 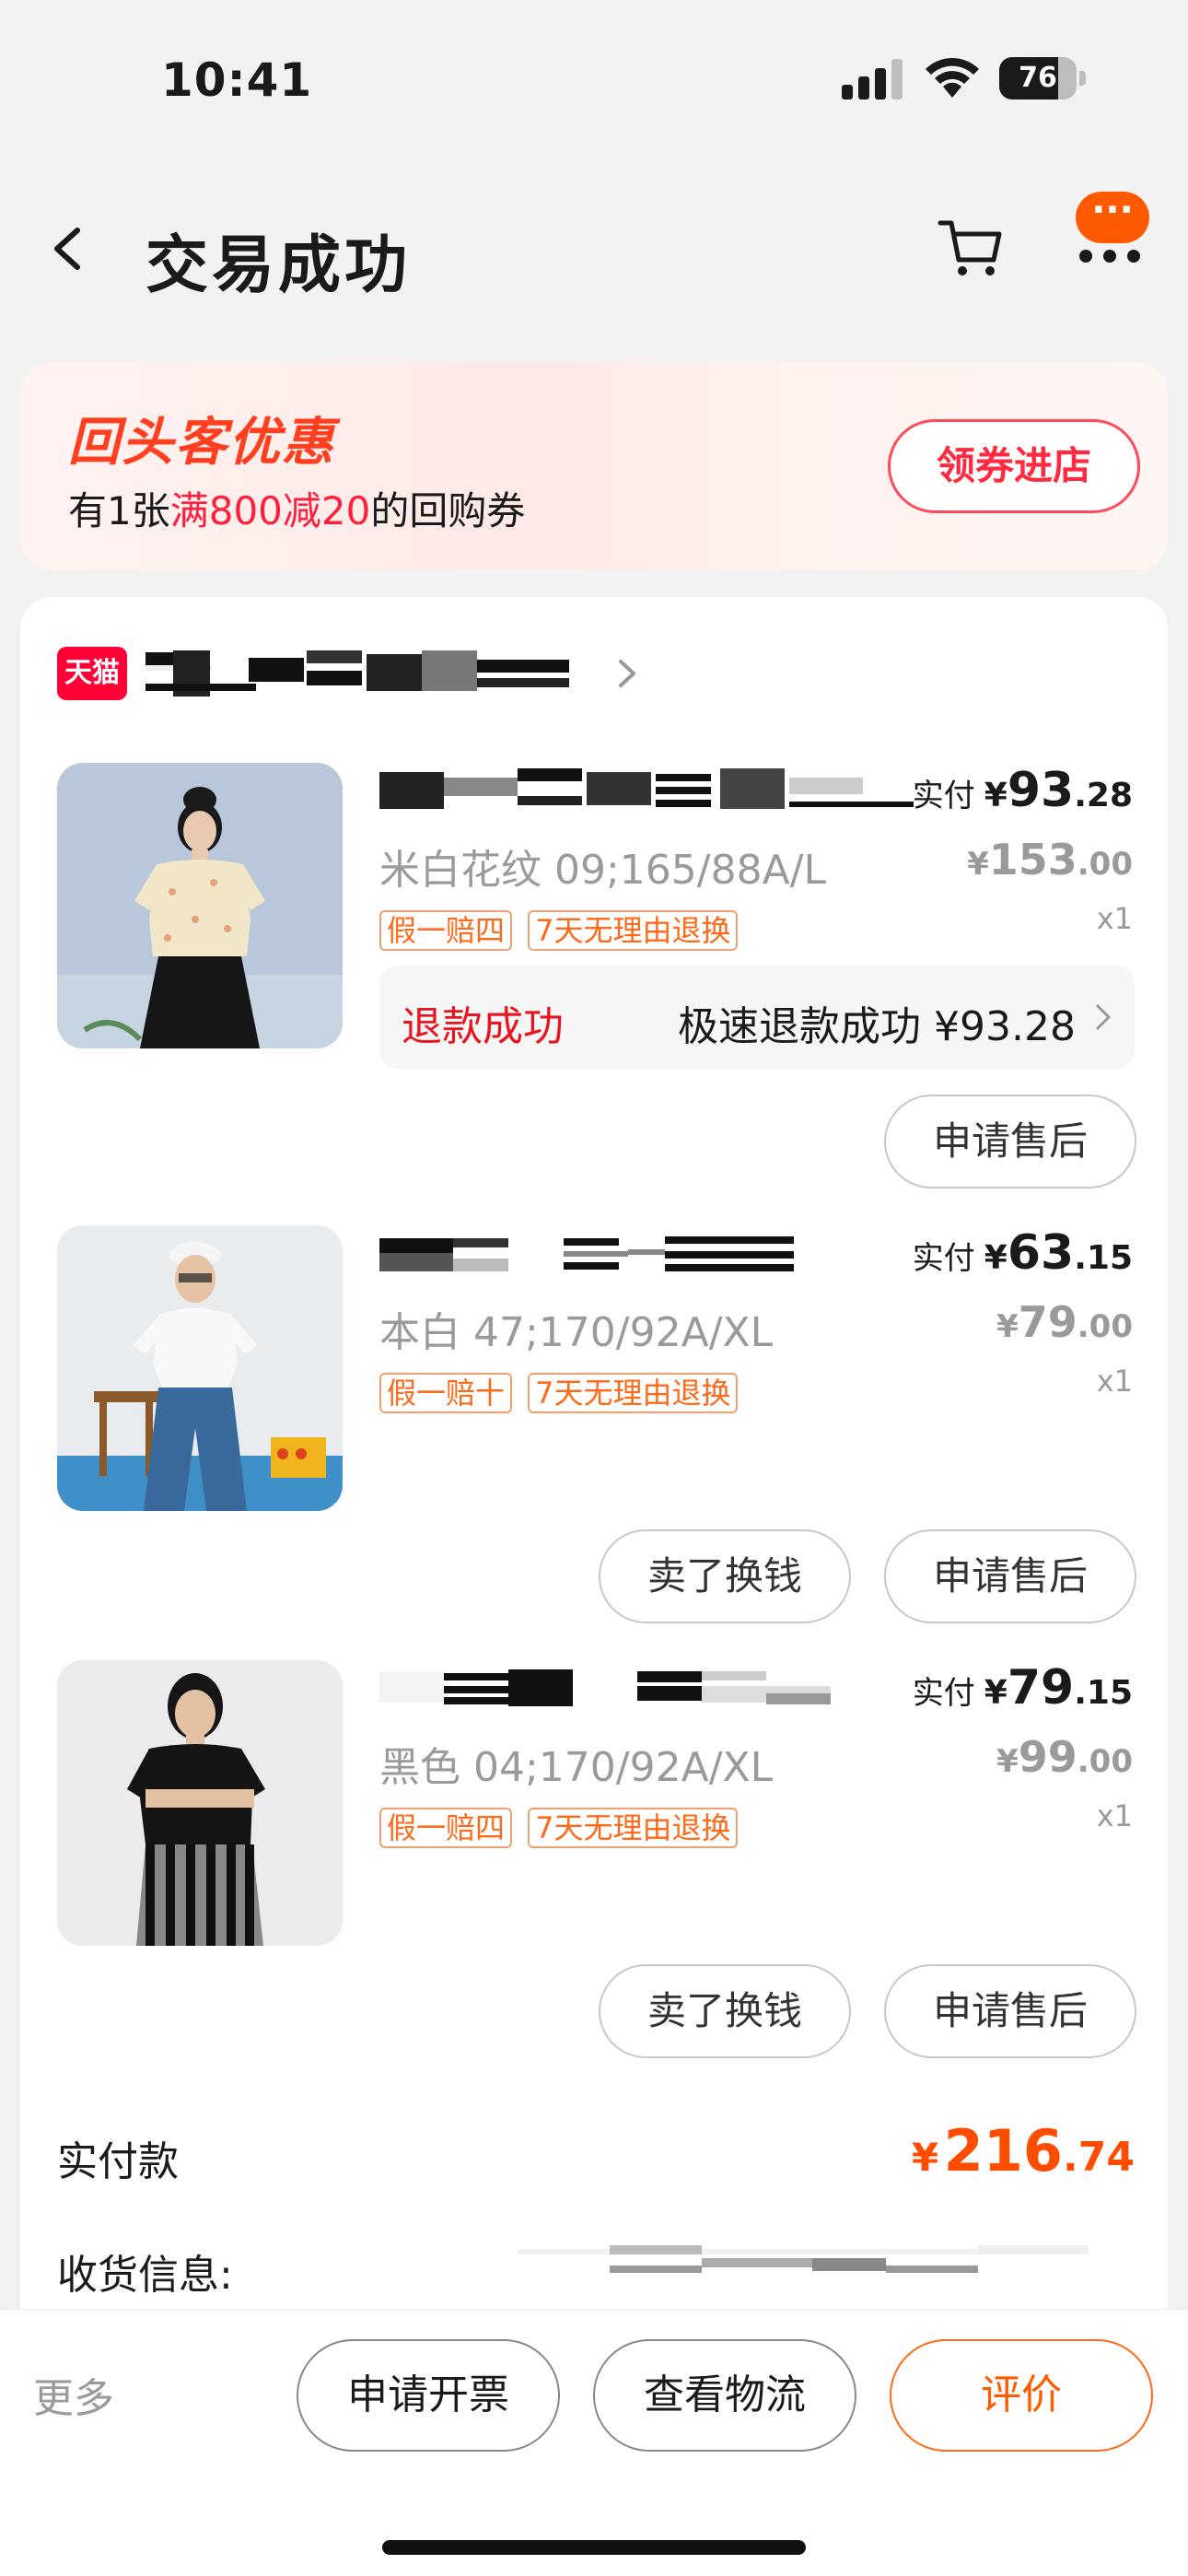 What do you see at coordinates (1103, 795) in the screenshot?
I see `paid-decimal: .28` at bounding box center [1103, 795].